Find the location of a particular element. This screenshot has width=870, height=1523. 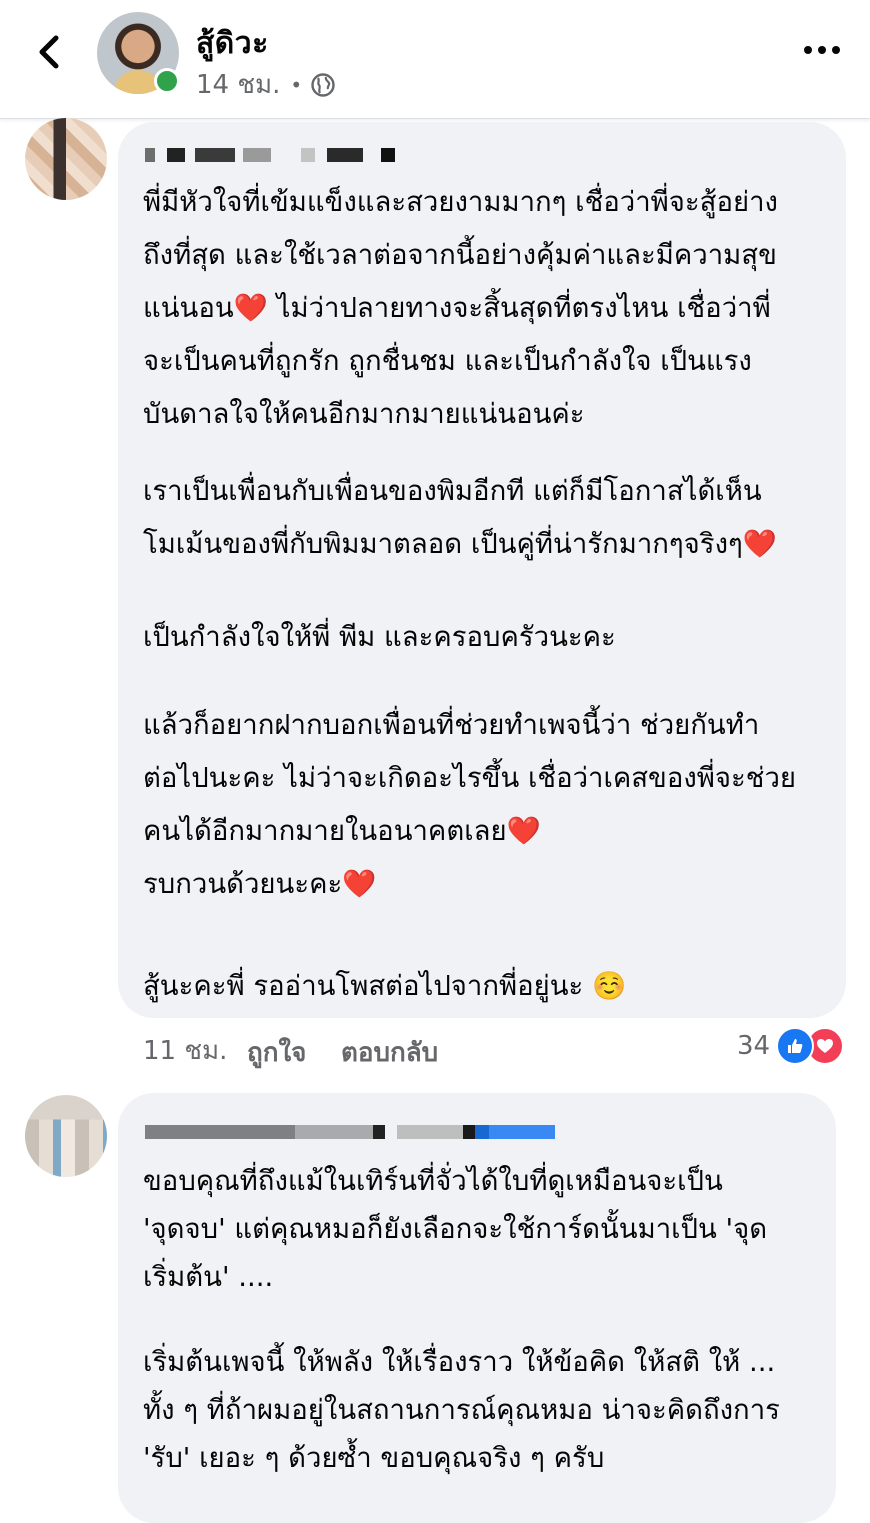

comment-time: 11 ชม. is located at coordinates (185, 1050).